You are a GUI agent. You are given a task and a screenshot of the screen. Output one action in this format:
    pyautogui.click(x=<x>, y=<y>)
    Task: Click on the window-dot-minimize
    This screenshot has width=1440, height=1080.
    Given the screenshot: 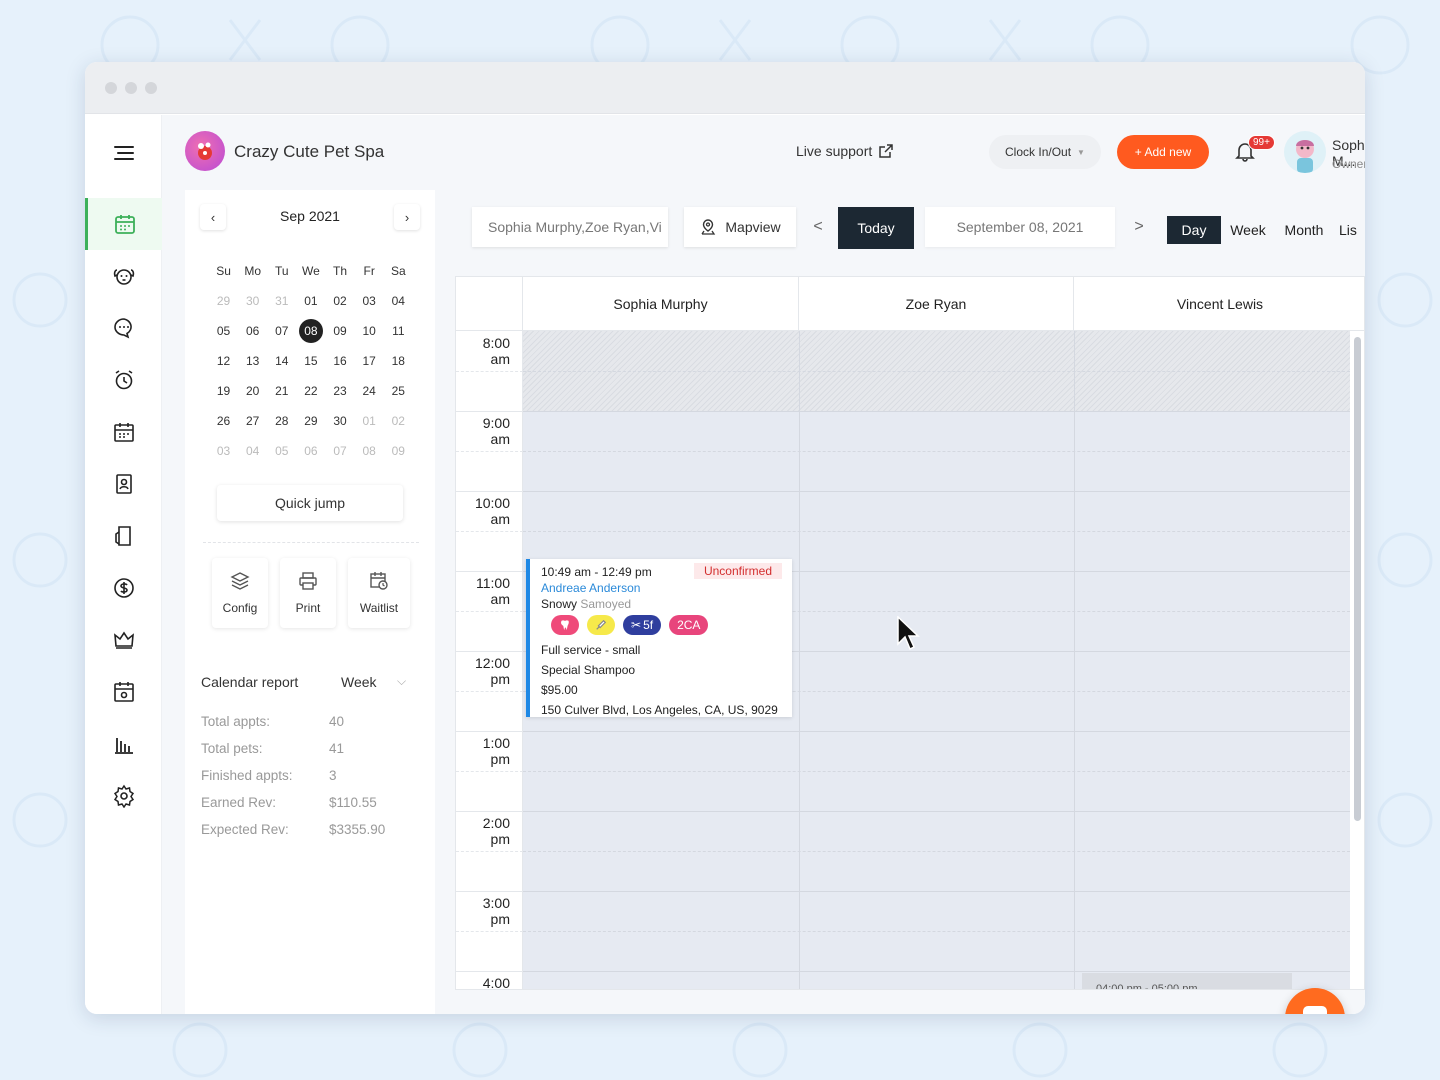 What is the action you would take?
    pyautogui.click(x=131, y=88)
    